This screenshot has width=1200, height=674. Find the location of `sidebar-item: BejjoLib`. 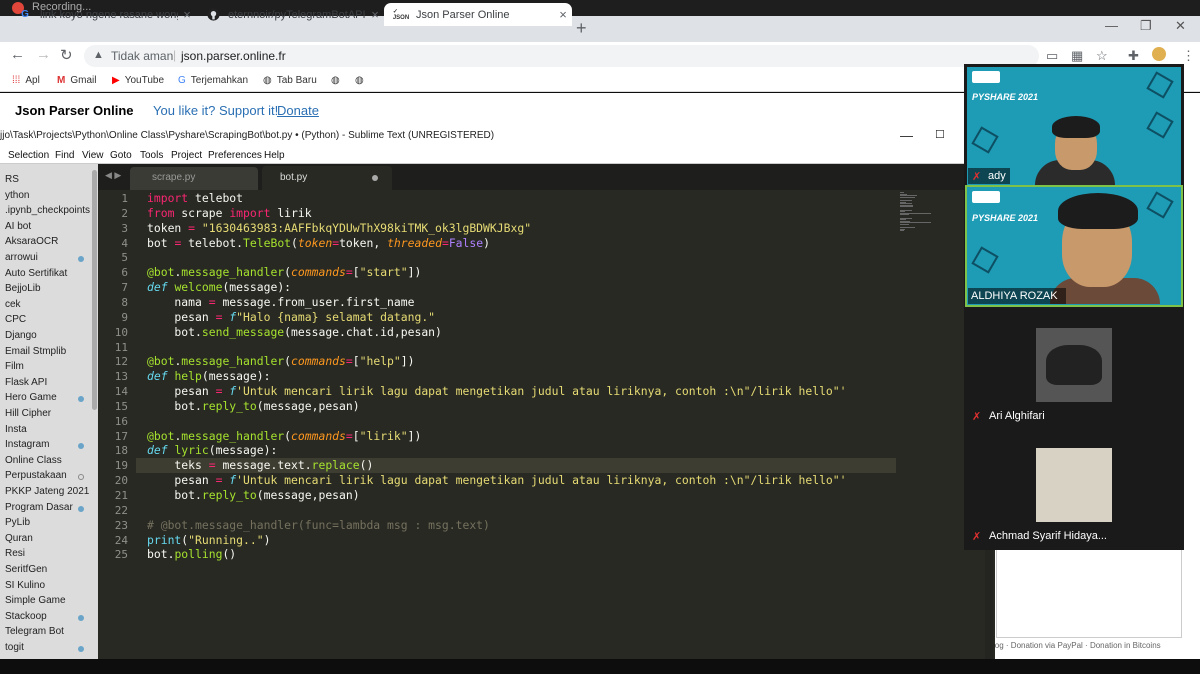

sidebar-item: BejjoLib is located at coordinates (23, 288).